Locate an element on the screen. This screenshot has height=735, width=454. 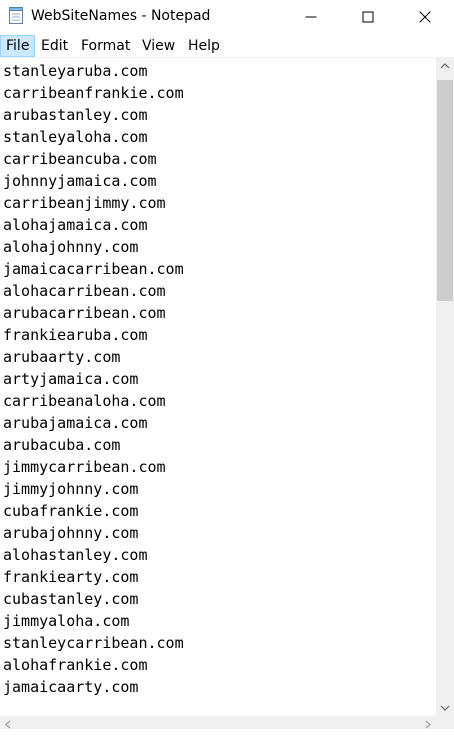
text-line: frankiearty.com is located at coordinates (71, 577).